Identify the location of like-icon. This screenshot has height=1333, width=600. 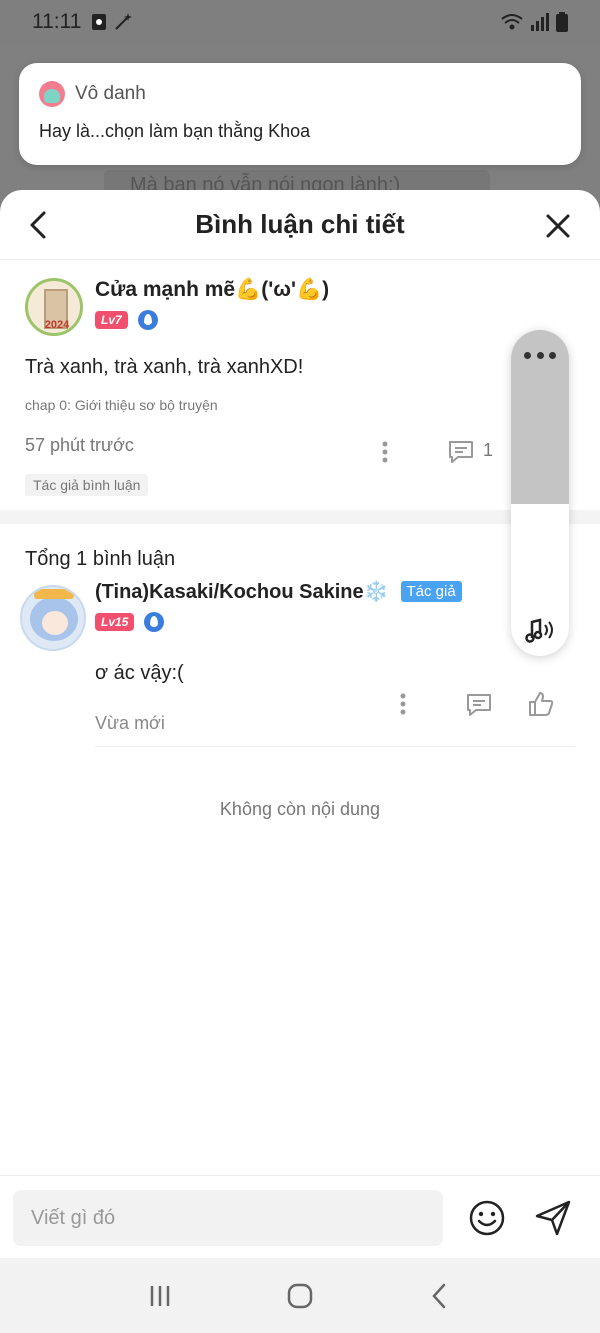
(541, 704).